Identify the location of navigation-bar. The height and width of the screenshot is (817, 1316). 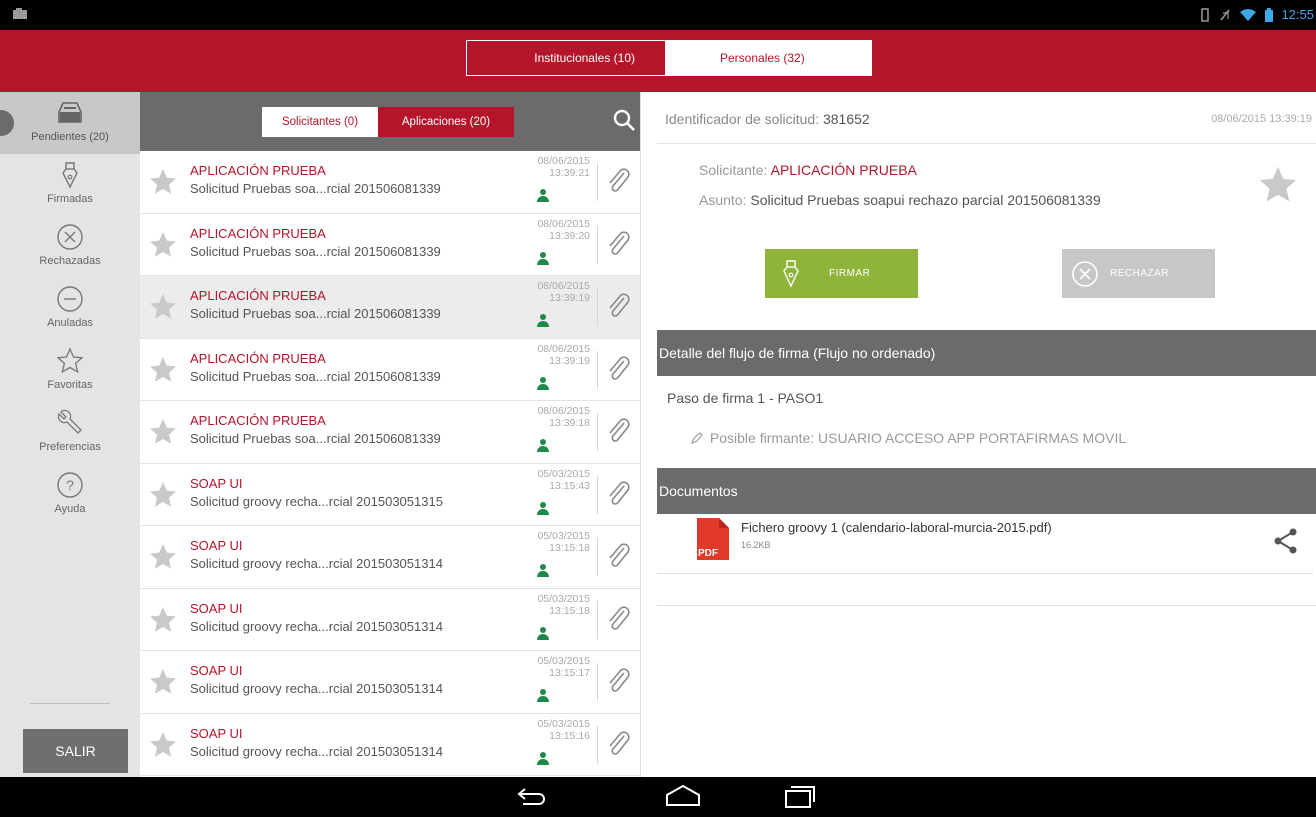
(658, 797).